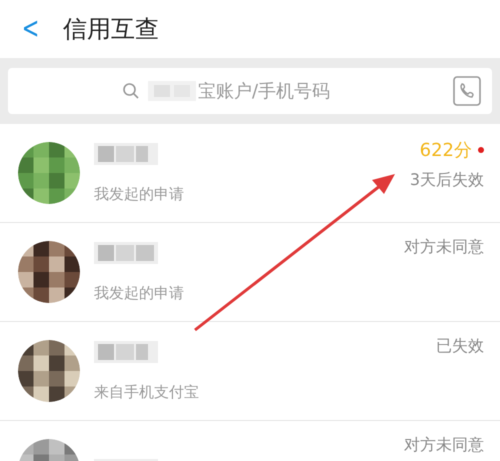 This screenshot has width=500, height=461. What do you see at coordinates (250, 441) in the screenshot?
I see `request-row: 对方未同意` at bounding box center [250, 441].